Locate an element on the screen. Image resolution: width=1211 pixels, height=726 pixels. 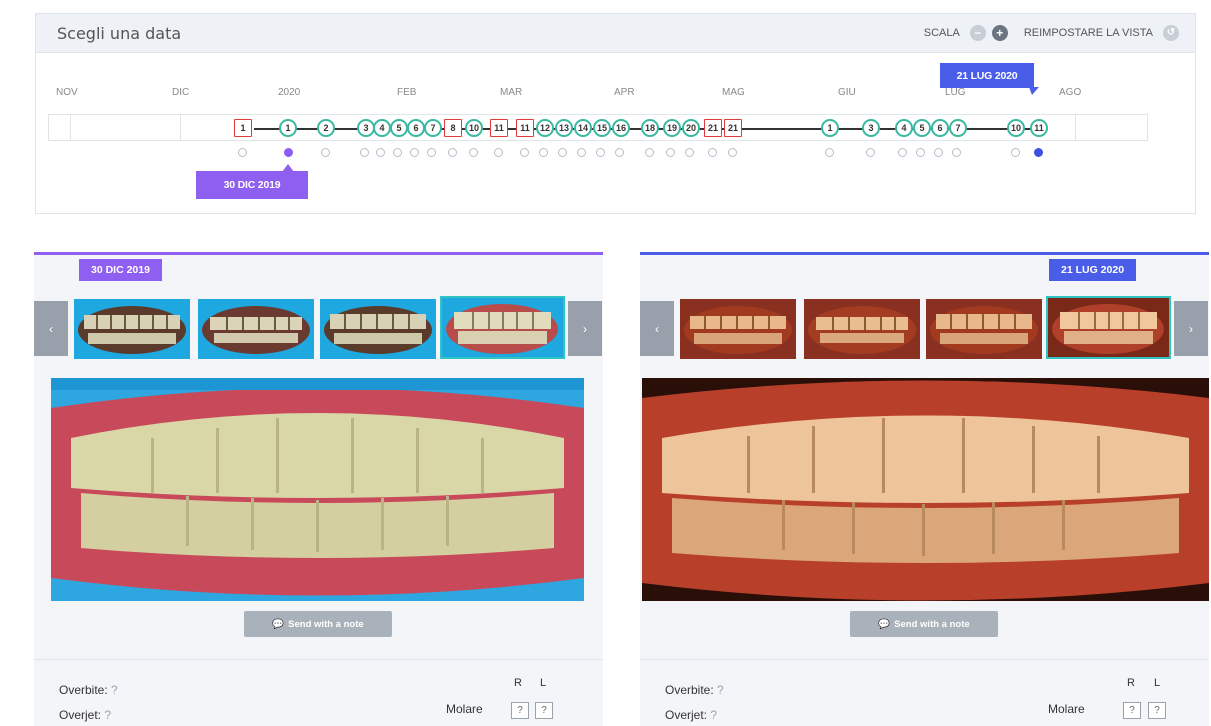
timeline-node: 15 is located at coordinates (602, 128).